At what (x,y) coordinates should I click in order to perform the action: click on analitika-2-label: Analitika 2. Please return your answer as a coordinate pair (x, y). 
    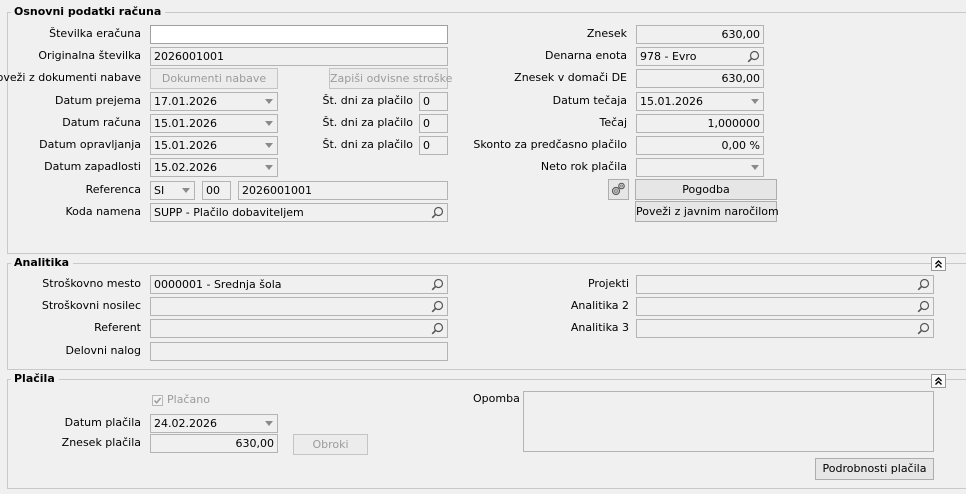
    Looking at the image, I should click on (599, 305).